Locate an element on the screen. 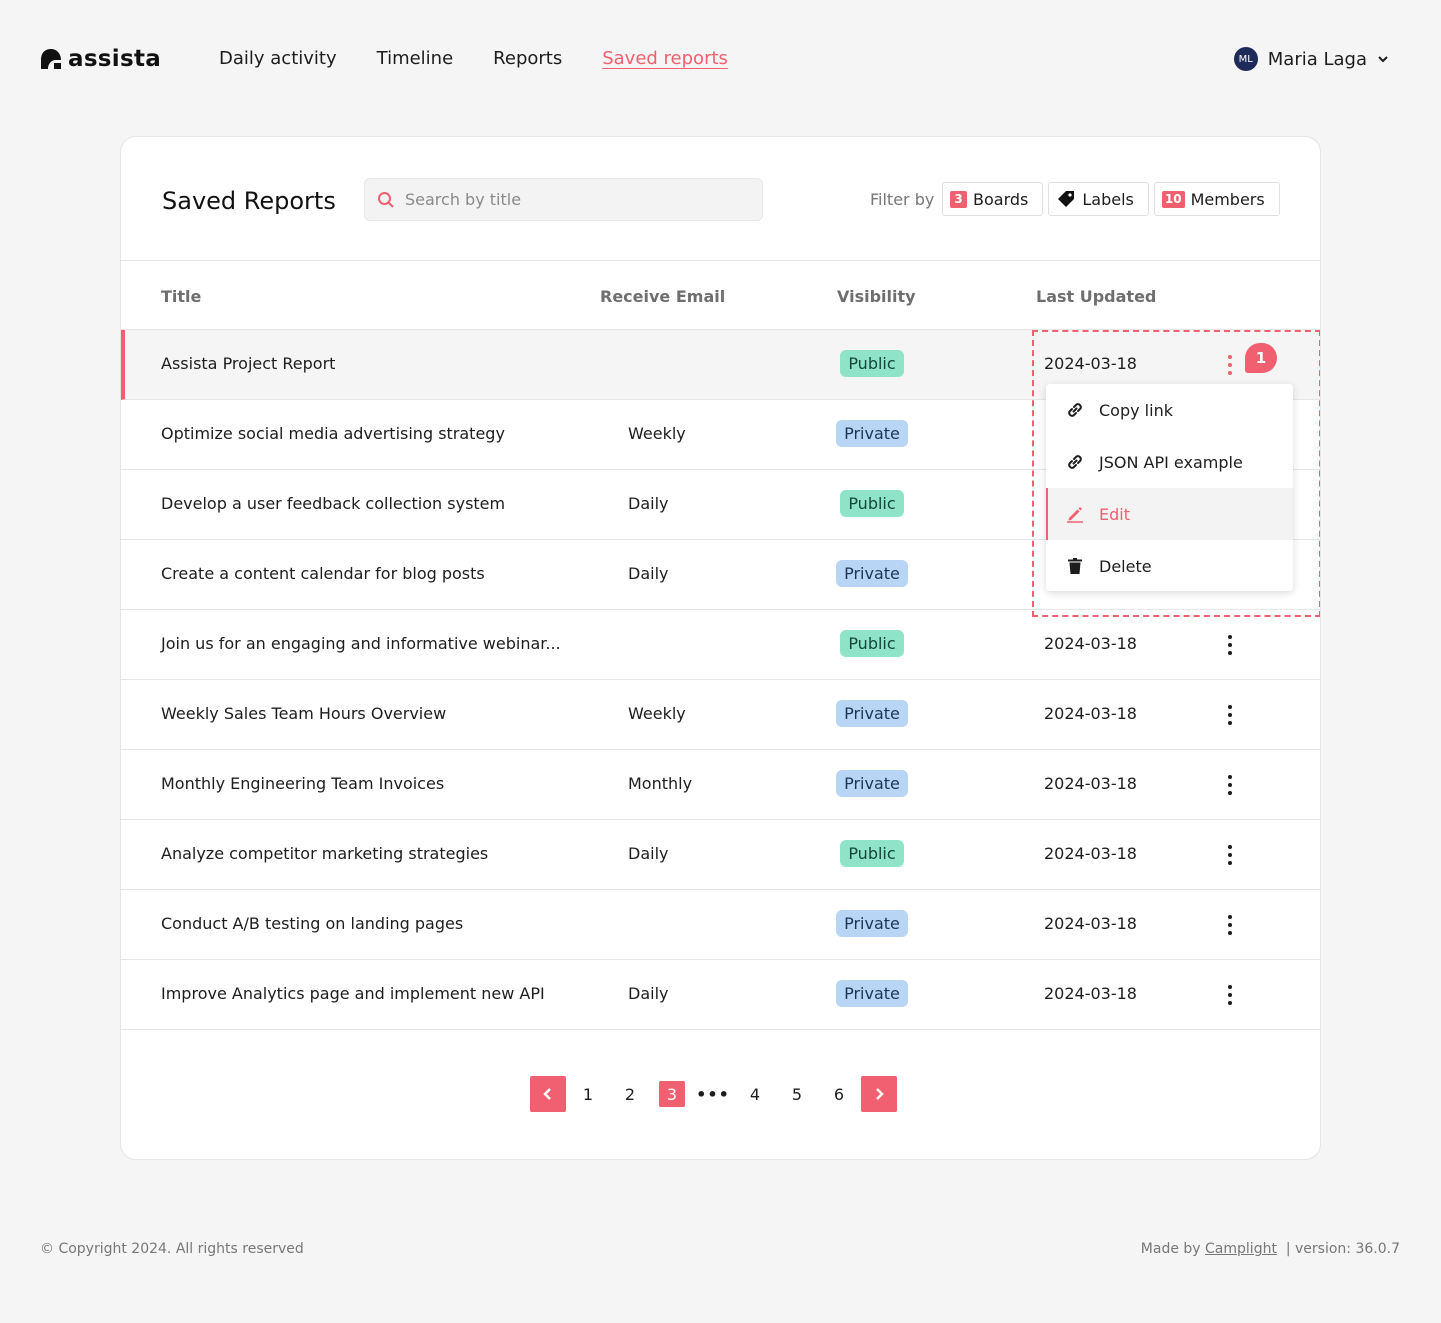 Image resolution: width=1441 pixels, height=1323 pixels. pagination: 1 2 3 ••• 4 5 6 is located at coordinates (713, 1094).